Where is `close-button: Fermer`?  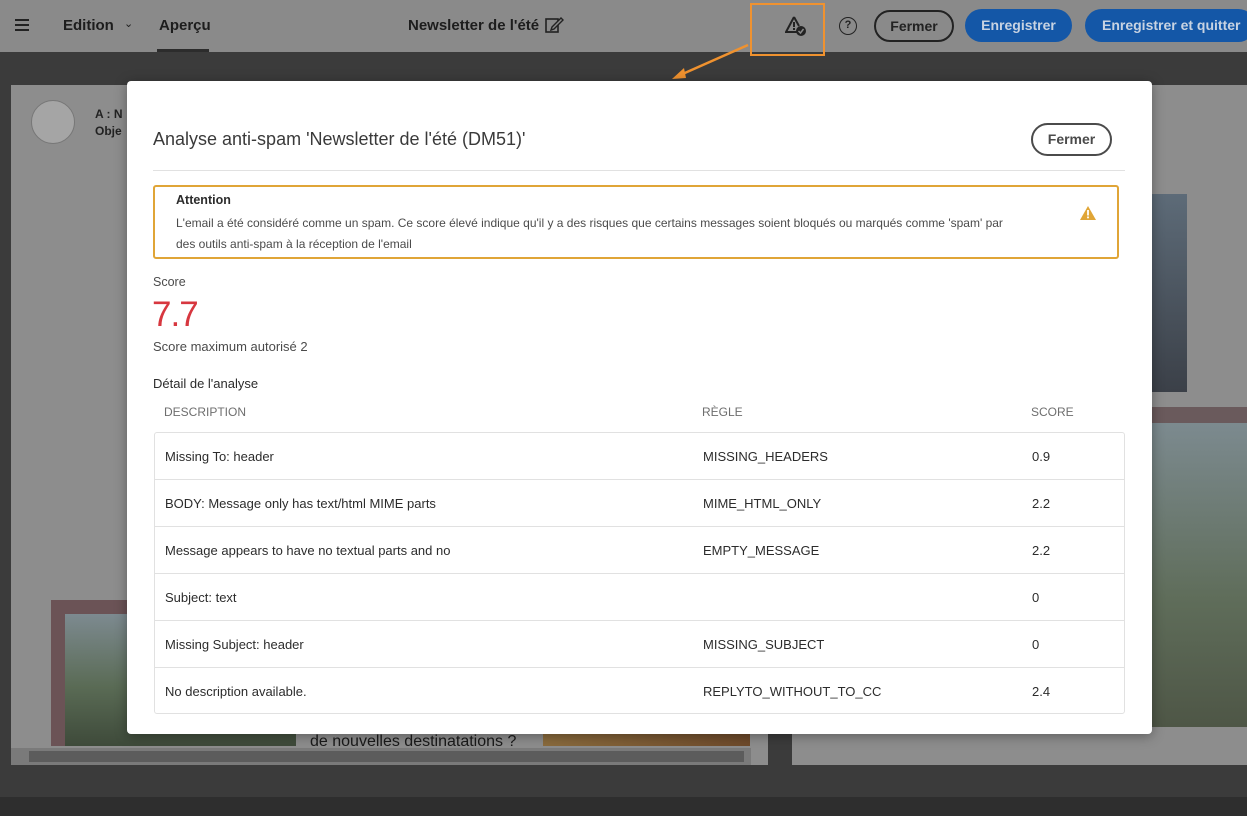 close-button: Fermer is located at coordinates (914, 26).